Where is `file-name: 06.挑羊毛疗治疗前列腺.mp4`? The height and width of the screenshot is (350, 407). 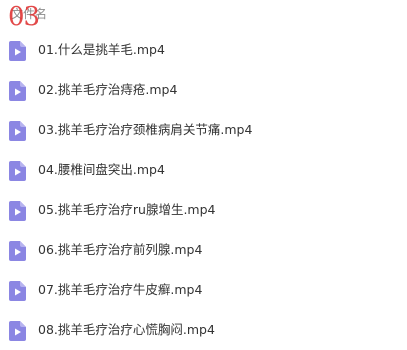 file-name: 06.挑羊毛疗治疗前列腺.mp4 is located at coordinates (120, 249).